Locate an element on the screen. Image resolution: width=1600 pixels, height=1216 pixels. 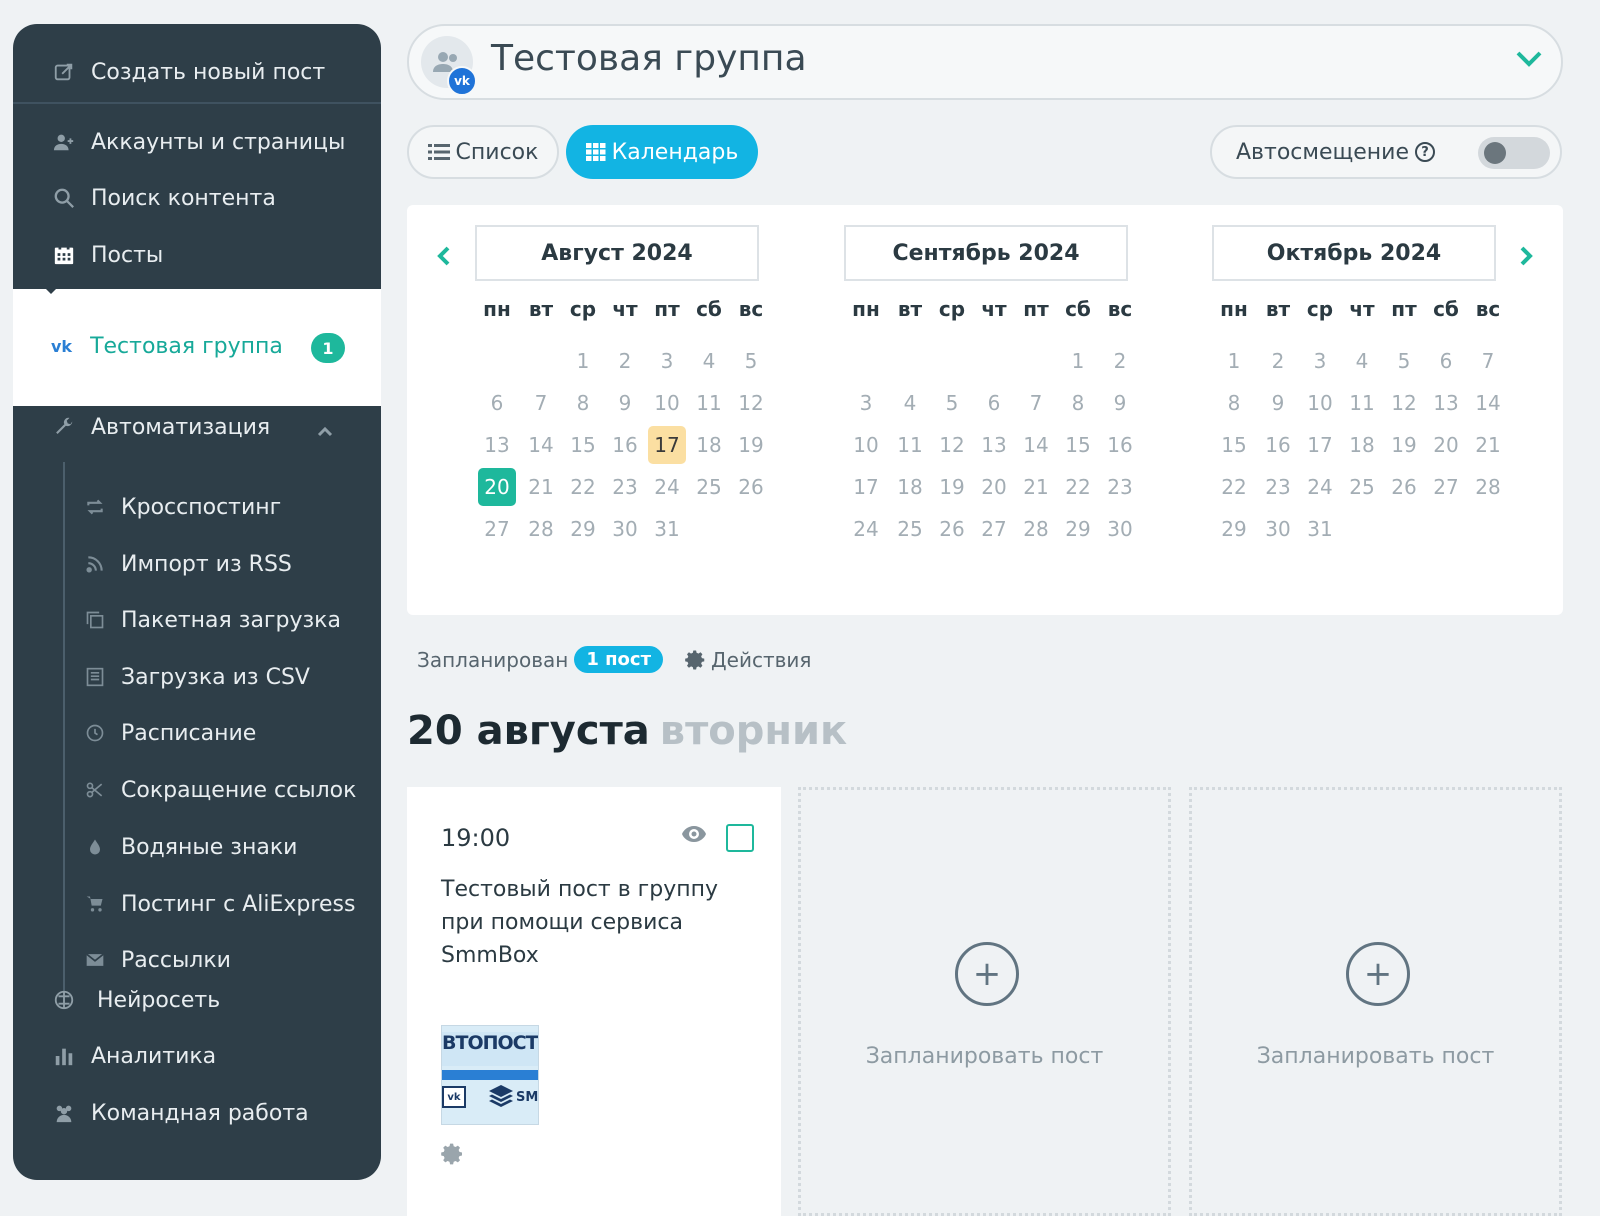
sidebar-subitem: Импорт из RSS is located at coordinates (197, 564).